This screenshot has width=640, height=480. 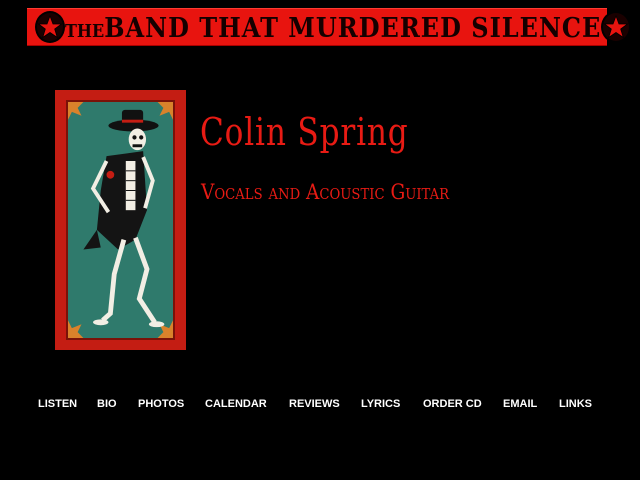 What do you see at coordinates (325, 192) in the screenshot?
I see `member-role: Vocals and Acoustic Guitar` at bounding box center [325, 192].